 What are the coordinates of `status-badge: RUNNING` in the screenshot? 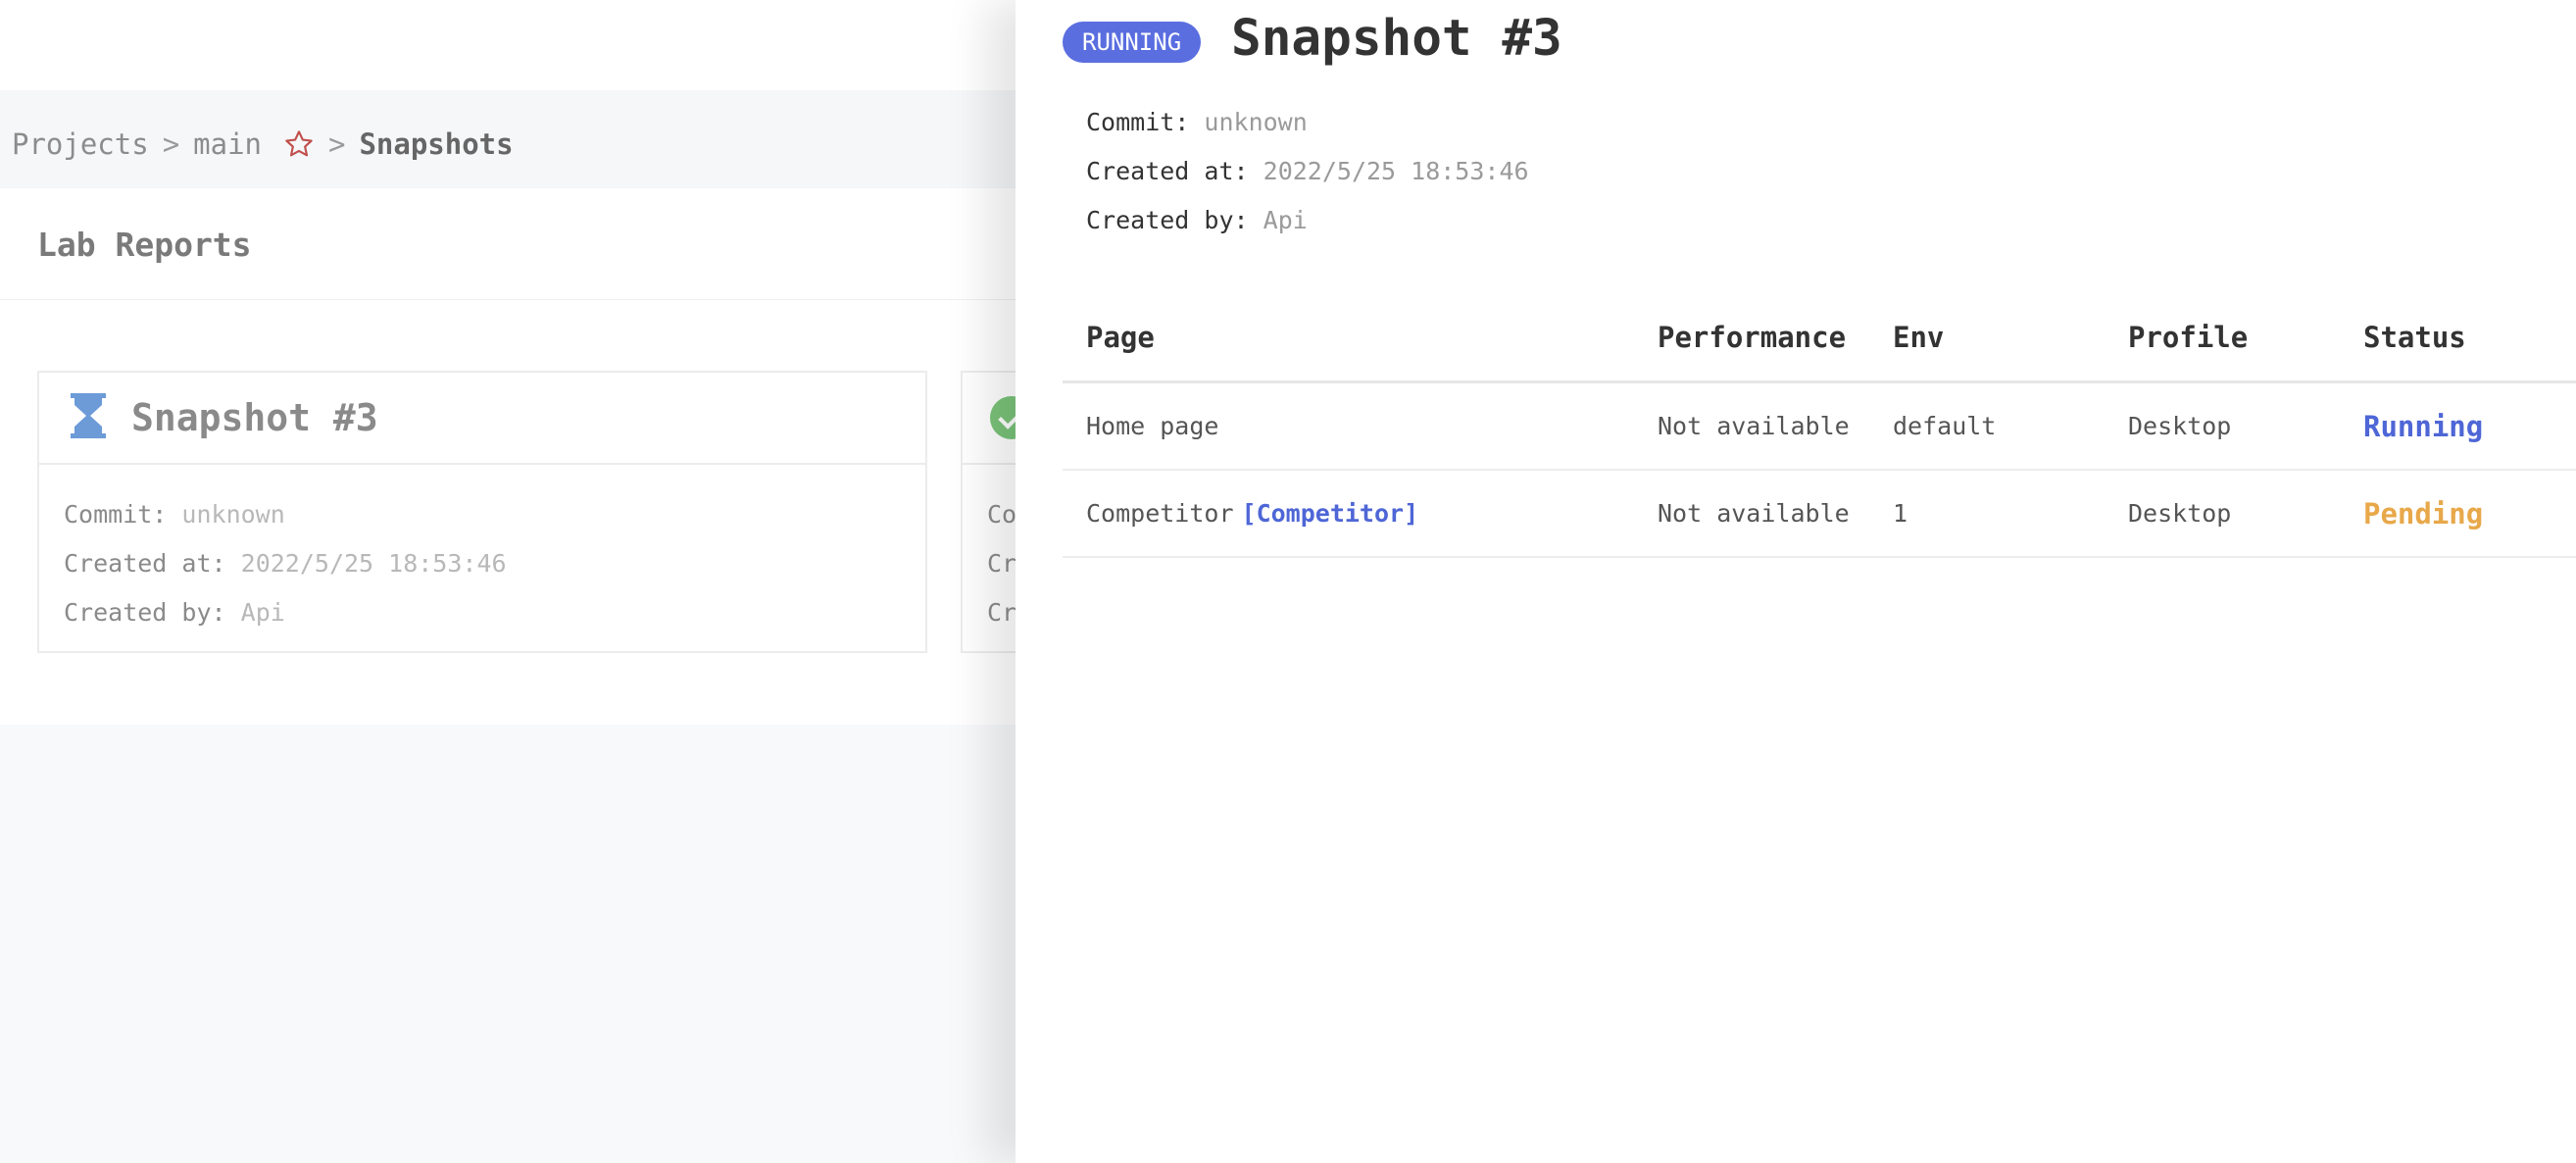 It's located at (1132, 42).